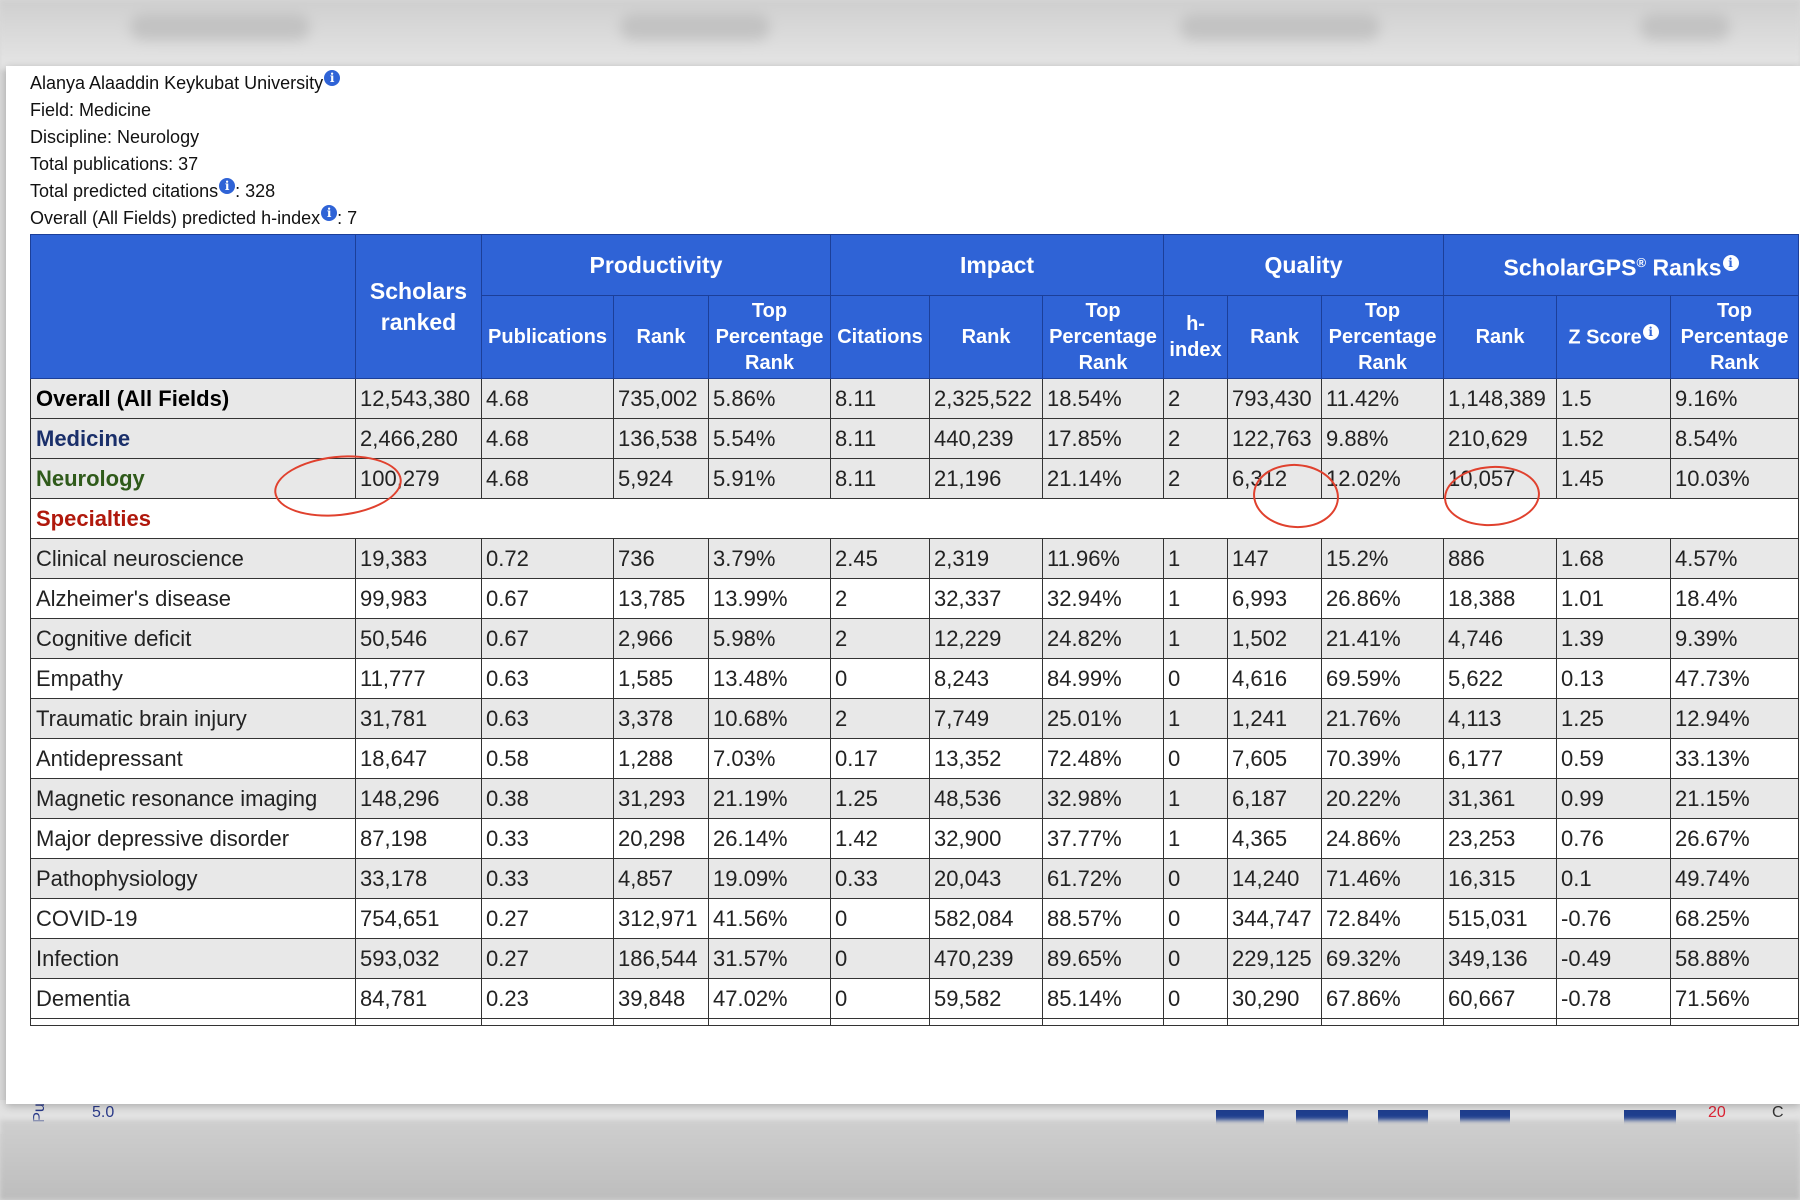 This screenshot has height=1200, width=1800. Describe the element at coordinates (661, 598) in the screenshot. I see `table-cell: 13,785` at that location.